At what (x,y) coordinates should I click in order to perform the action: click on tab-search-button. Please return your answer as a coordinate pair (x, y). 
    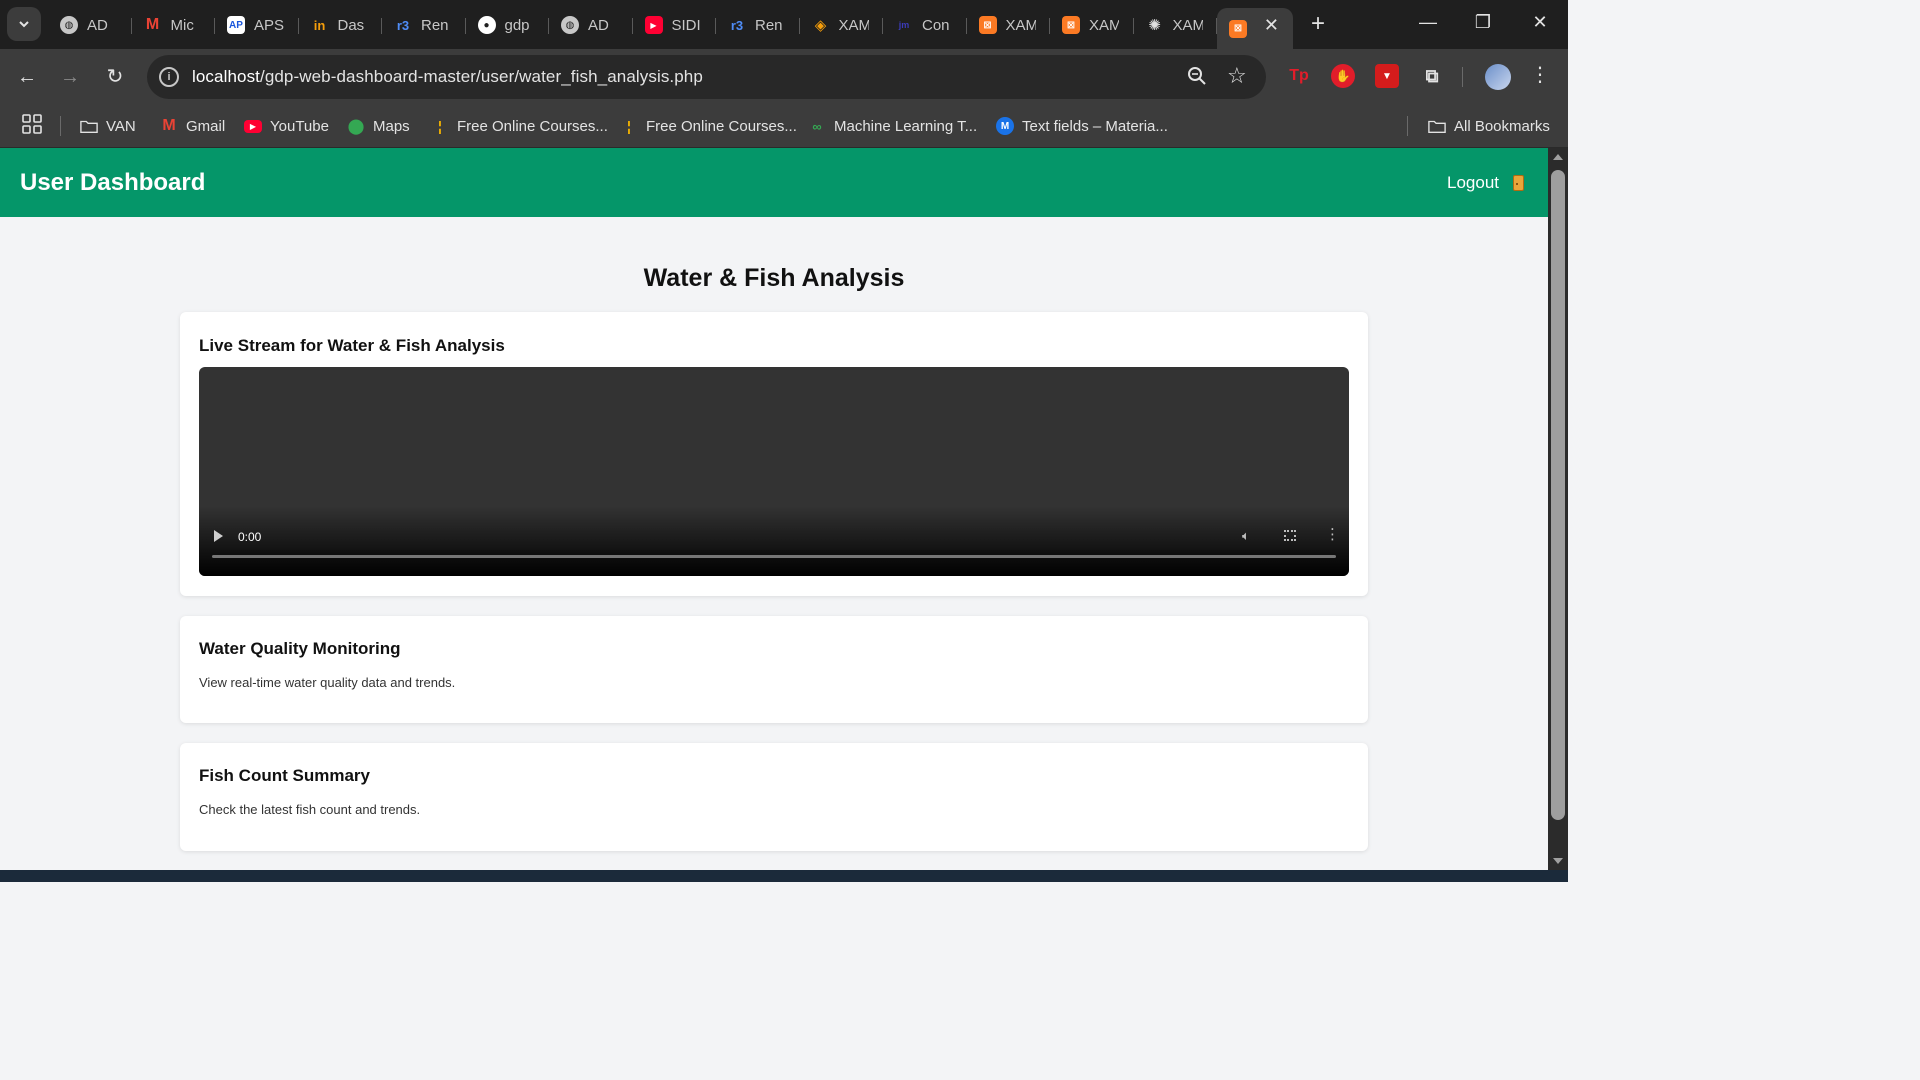
    Looking at the image, I should click on (24, 24).